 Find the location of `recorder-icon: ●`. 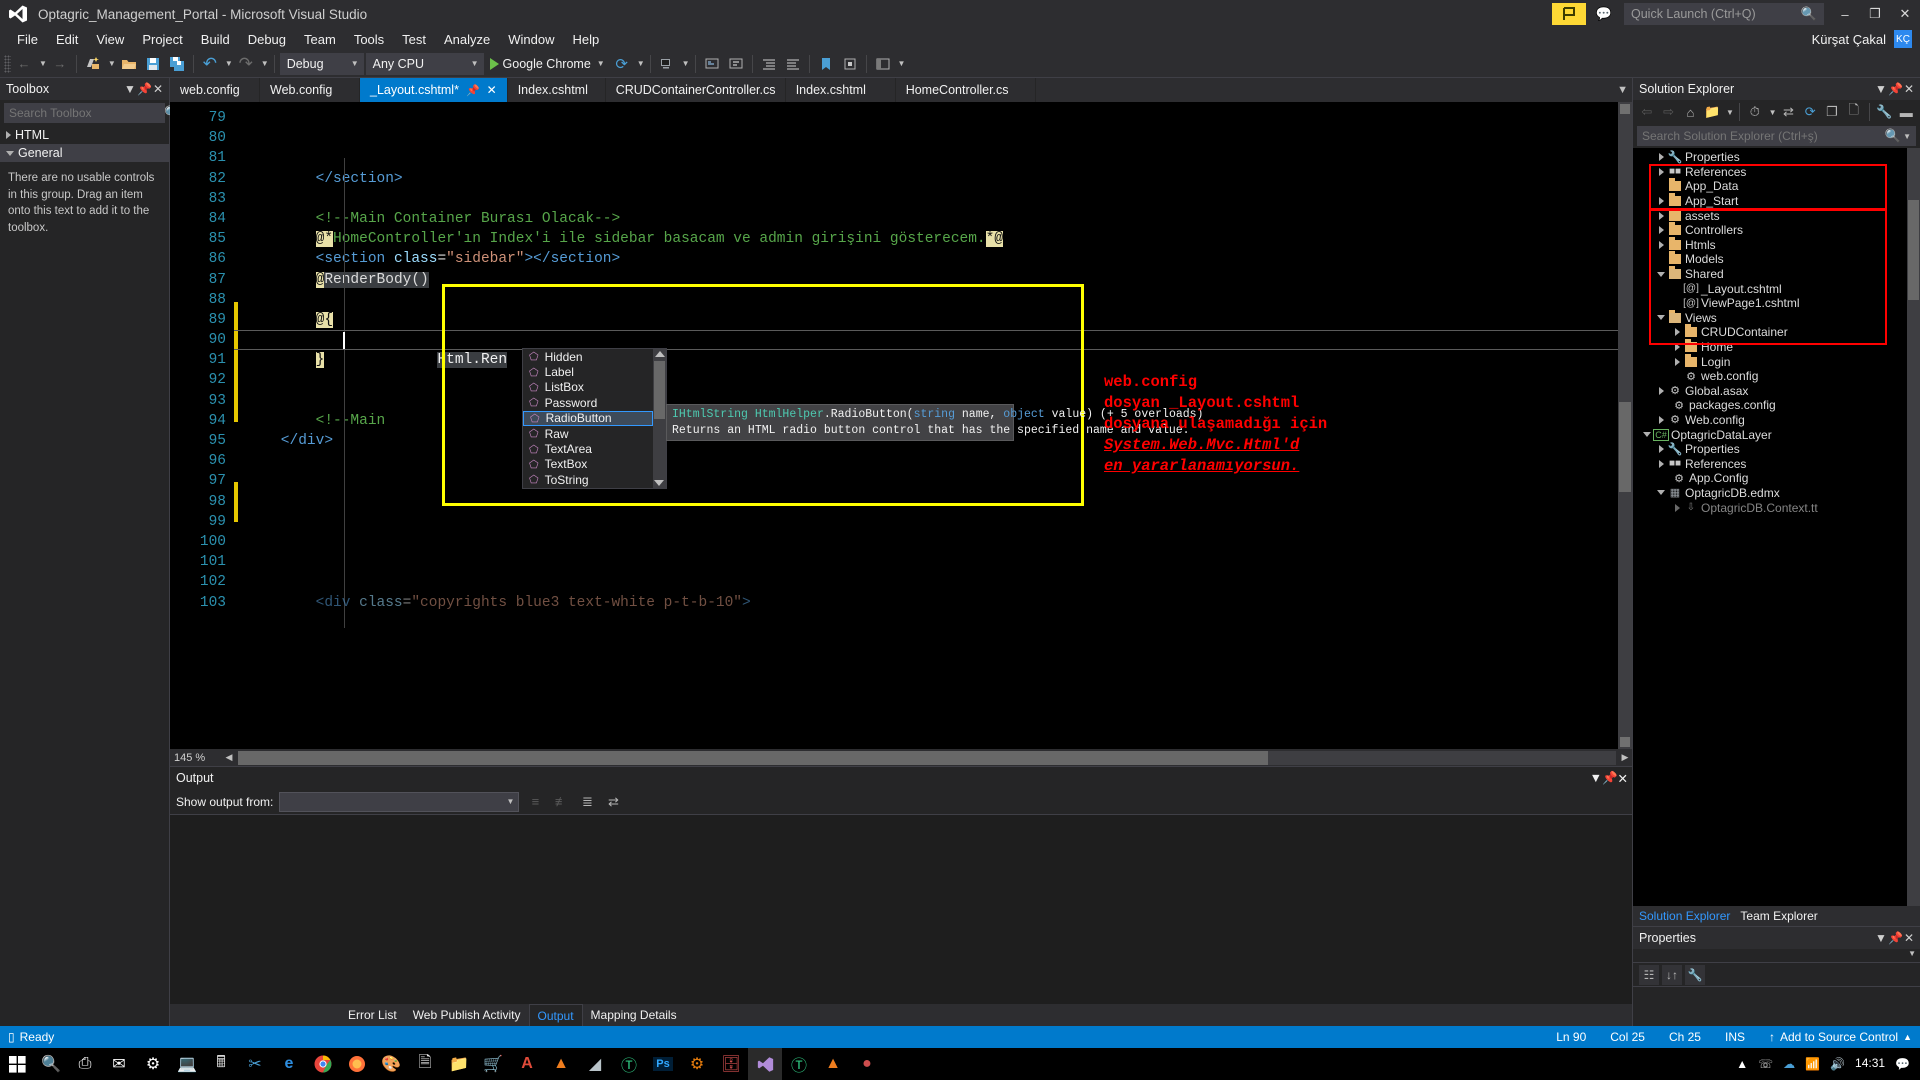

recorder-icon: ● is located at coordinates (867, 1064).